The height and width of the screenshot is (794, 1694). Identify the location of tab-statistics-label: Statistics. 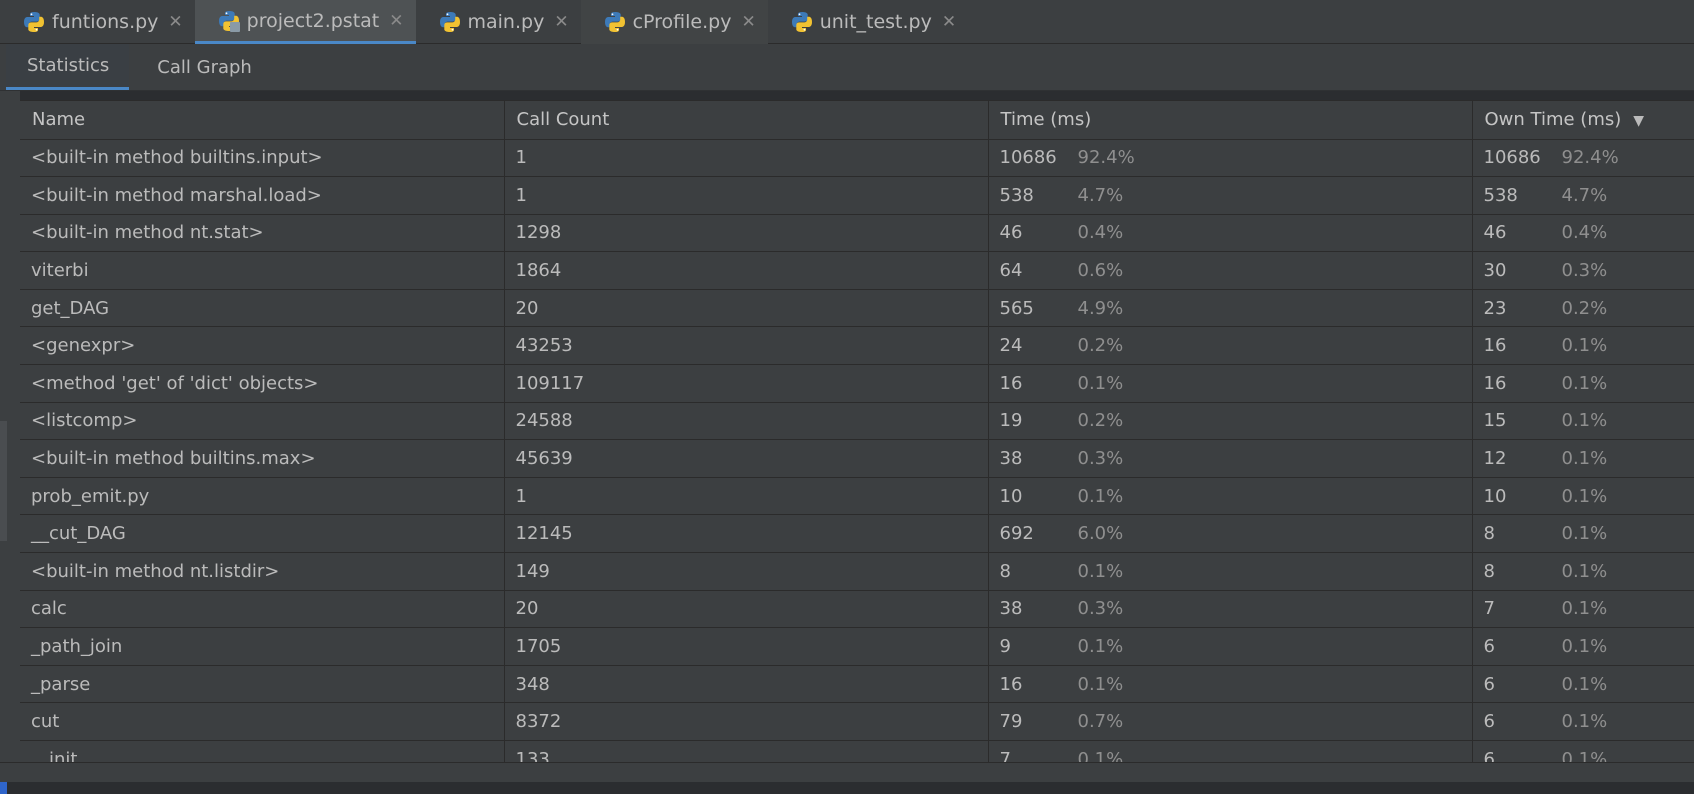
(68, 65).